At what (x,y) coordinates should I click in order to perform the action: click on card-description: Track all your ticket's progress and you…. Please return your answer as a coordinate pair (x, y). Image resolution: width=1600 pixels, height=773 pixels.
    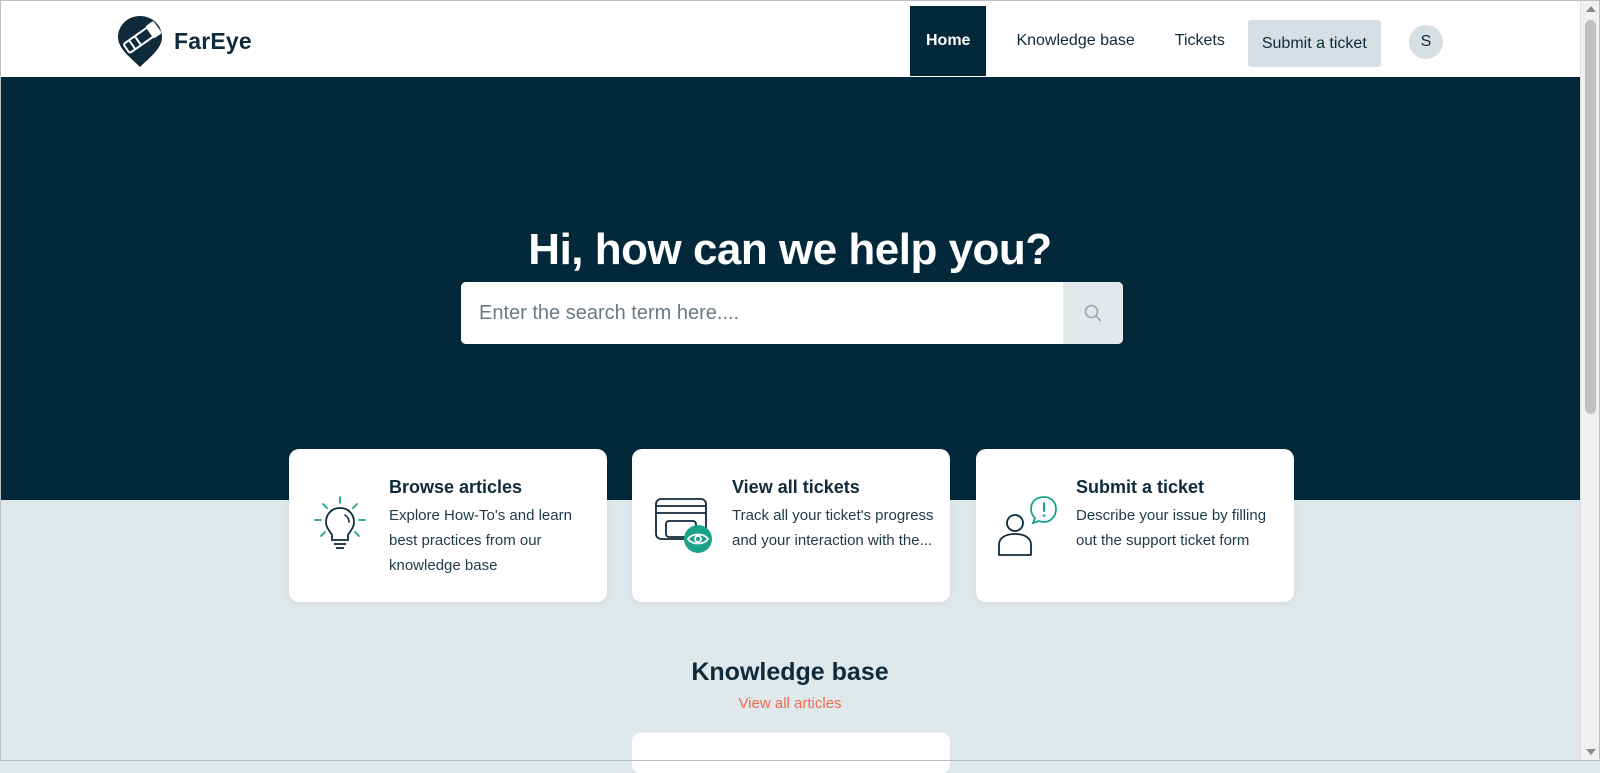
    Looking at the image, I should click on (833, 528).